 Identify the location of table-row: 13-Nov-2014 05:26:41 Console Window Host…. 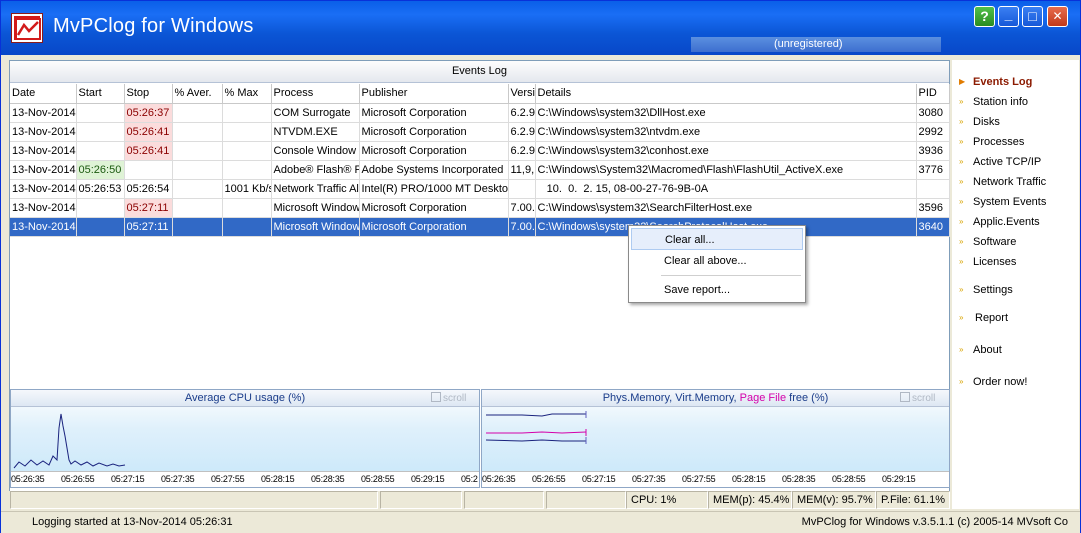
(480, 151).